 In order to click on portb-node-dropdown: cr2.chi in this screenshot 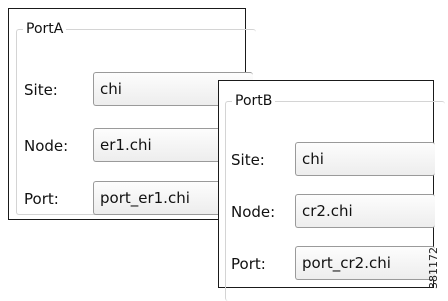, I will do `click(365, 211)`.